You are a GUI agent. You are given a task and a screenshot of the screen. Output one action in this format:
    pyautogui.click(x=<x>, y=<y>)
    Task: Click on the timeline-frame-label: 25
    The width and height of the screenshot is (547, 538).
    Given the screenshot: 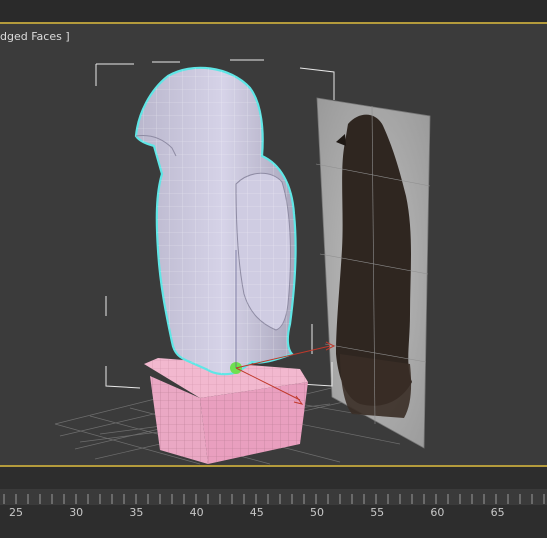 What is the action you would take?
    pyautogui.click(x=16, y=512)
    